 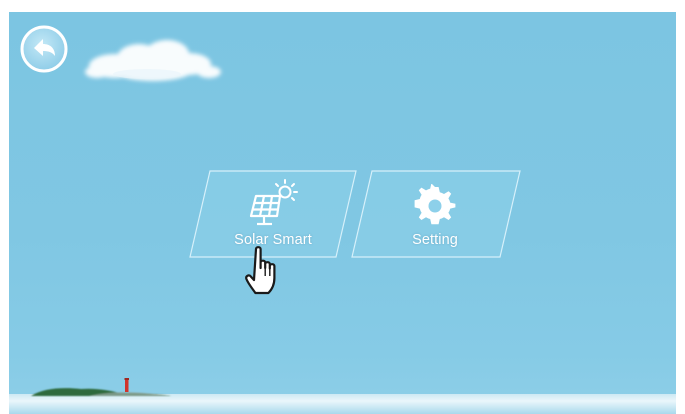 I want to click on cloud-decoration, so click(x=153, y=60).